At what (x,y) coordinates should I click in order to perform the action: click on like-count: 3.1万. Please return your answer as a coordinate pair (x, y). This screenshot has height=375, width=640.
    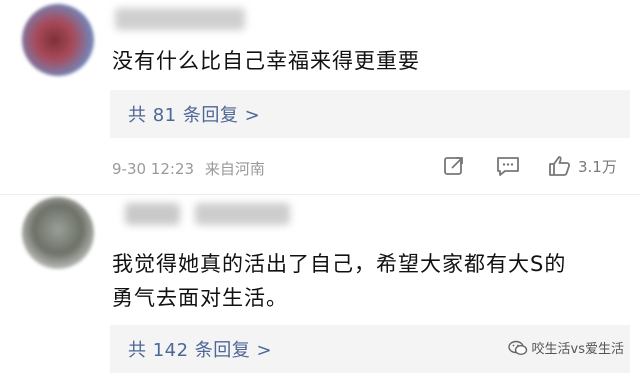
    Looking at the image, I should click on (597, 166).